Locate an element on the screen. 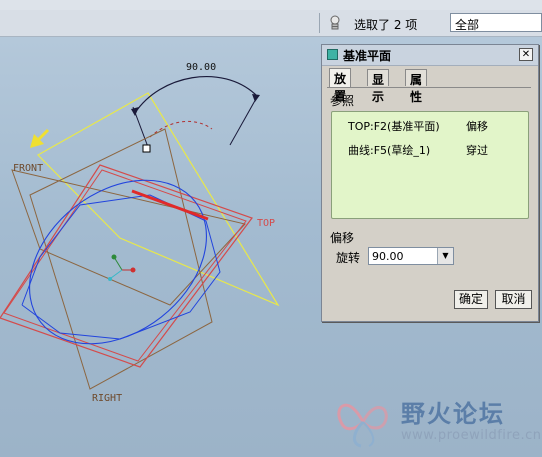  bulb-icon is located at coordinates (335, 23).